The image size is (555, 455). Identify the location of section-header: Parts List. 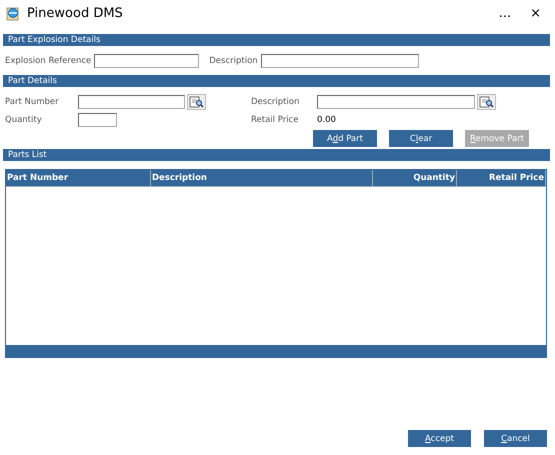
(276, 155).